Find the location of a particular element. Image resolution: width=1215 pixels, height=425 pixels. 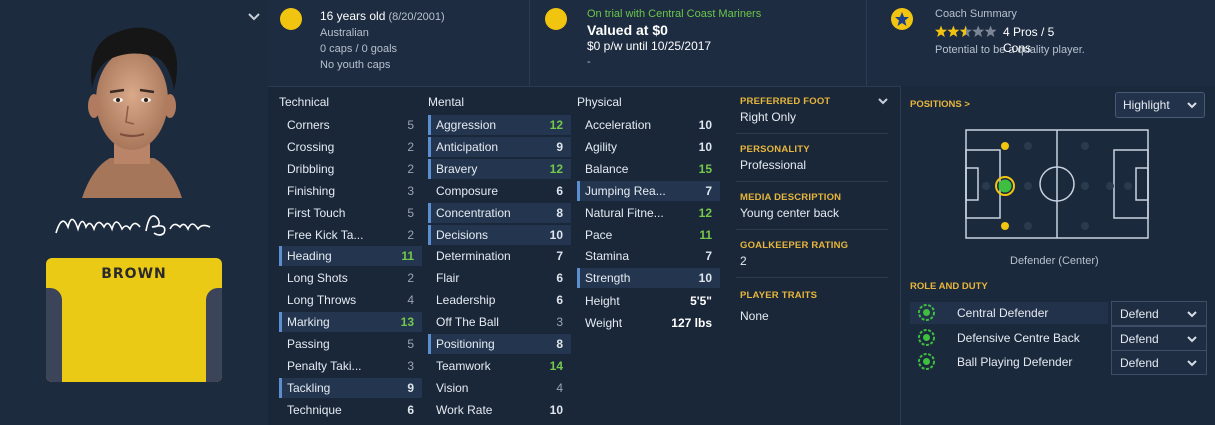

attribute-row: Tackling 9 is located at coordinates (350, 387).